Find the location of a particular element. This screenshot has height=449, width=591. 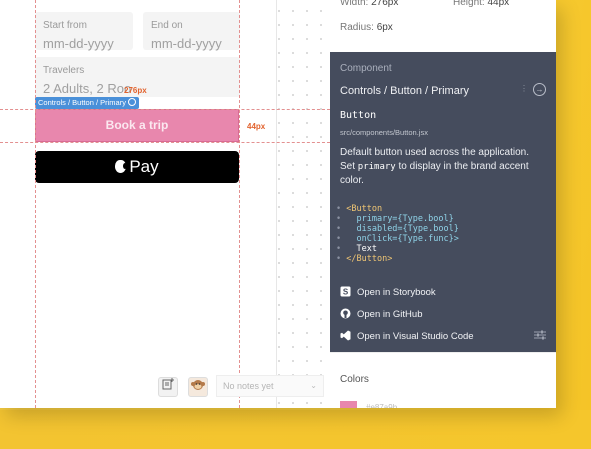

notes-select: No notes yet ⌄ is located at coordinates (270, 386).